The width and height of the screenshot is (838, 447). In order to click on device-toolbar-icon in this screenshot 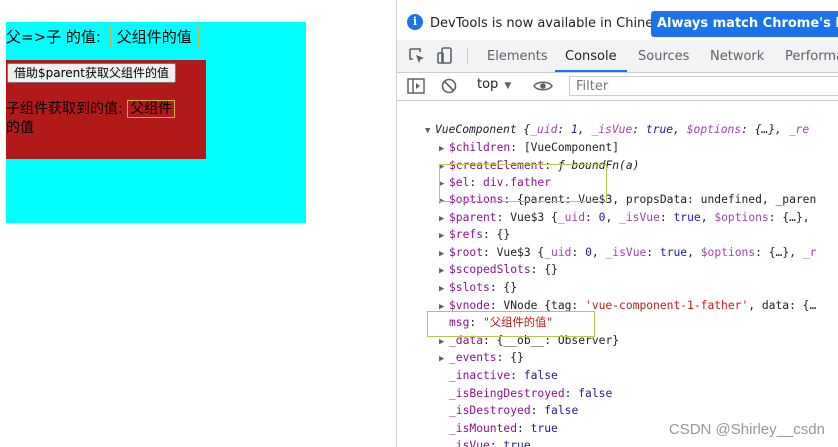, I will do `click(445, 56)`.